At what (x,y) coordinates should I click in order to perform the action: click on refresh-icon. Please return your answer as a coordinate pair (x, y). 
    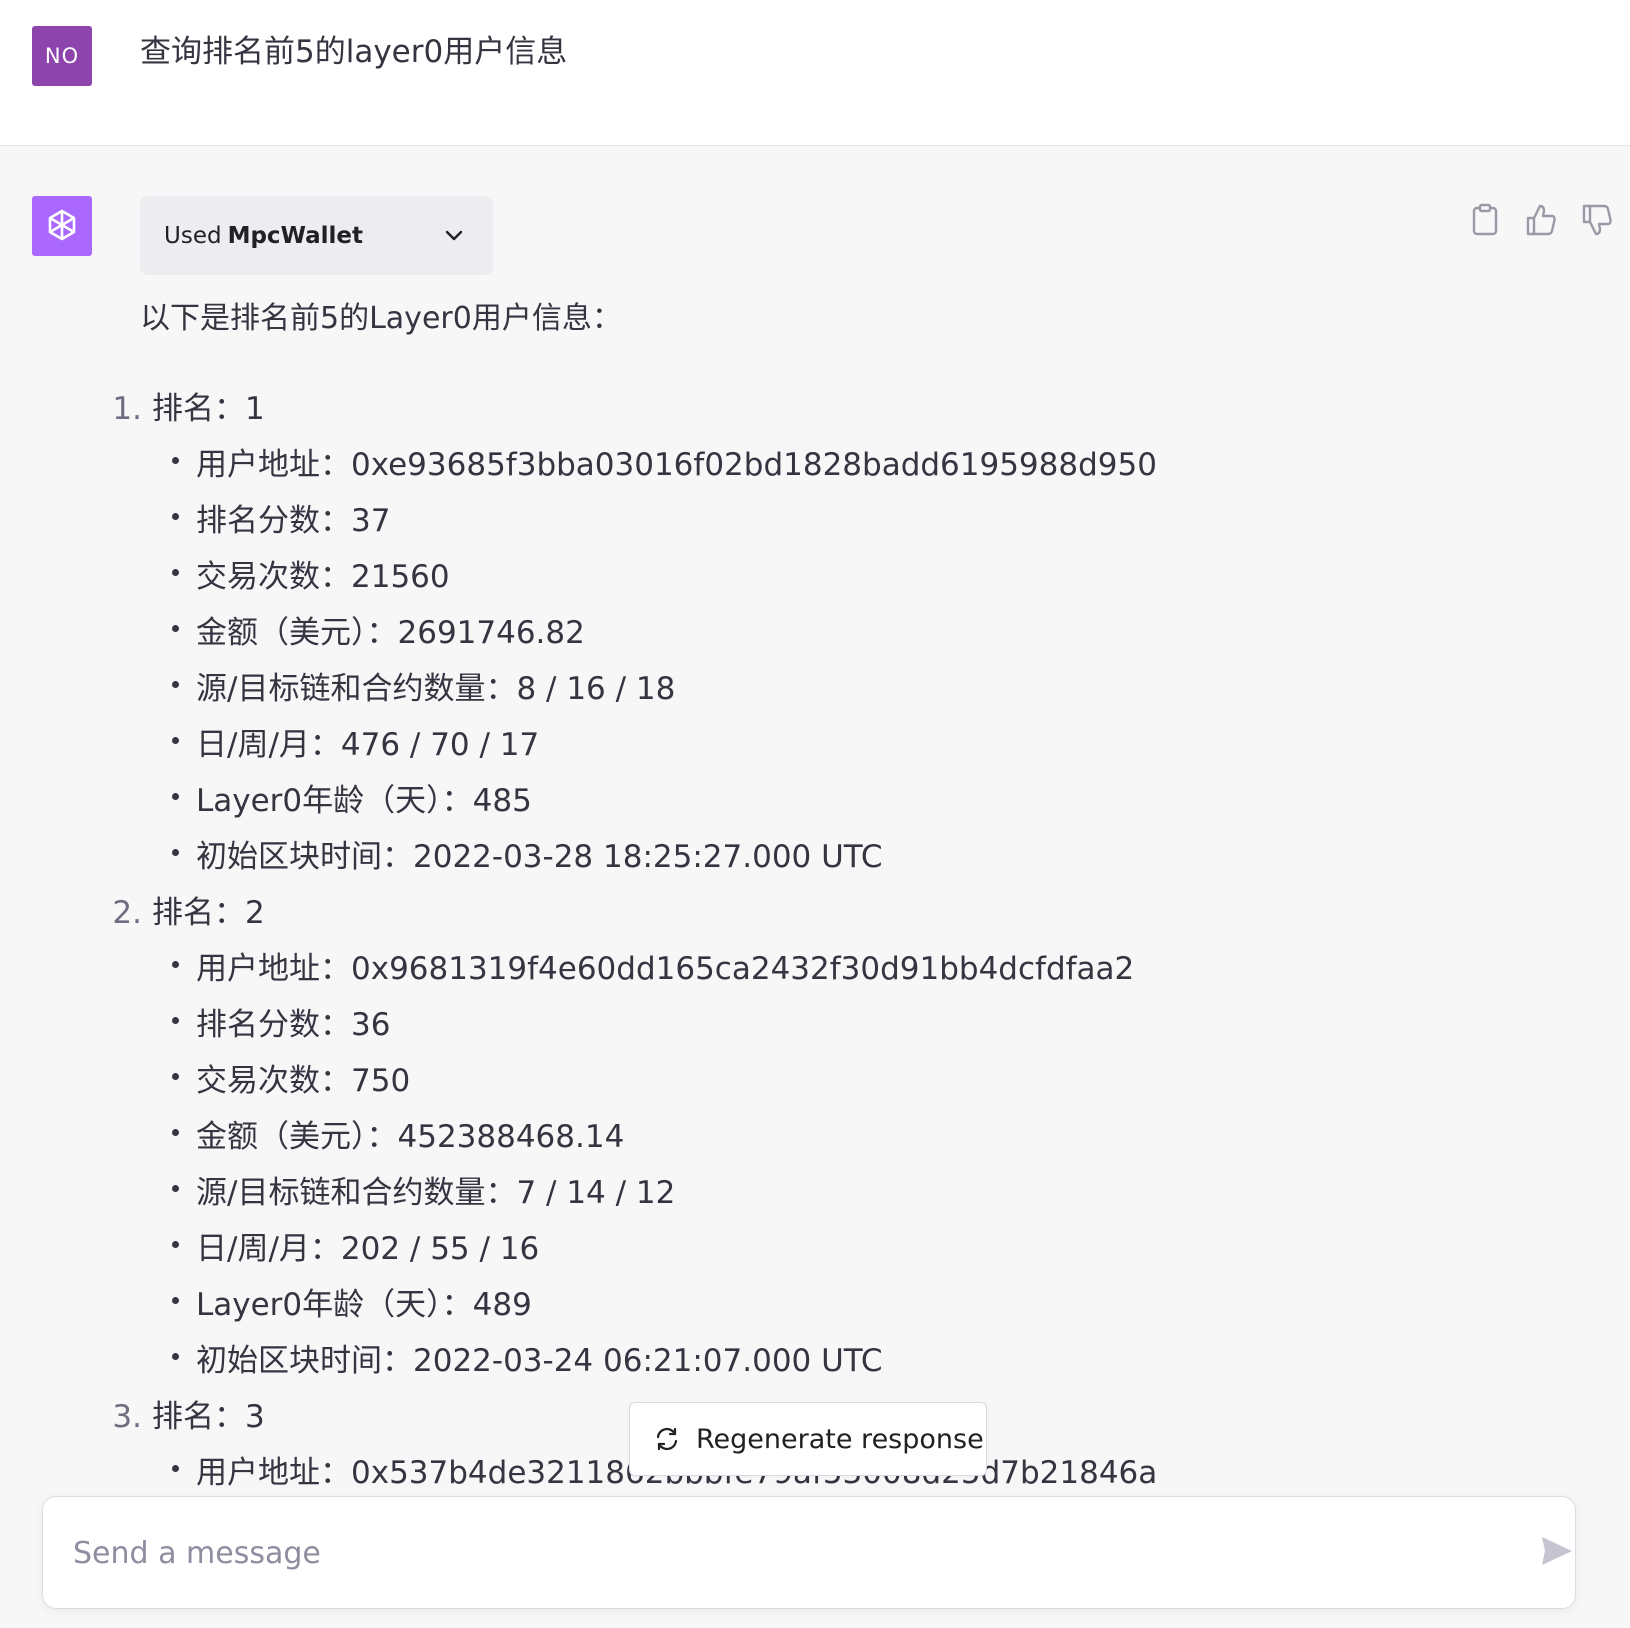
    Looking at the image, I should click on (667, 1439).